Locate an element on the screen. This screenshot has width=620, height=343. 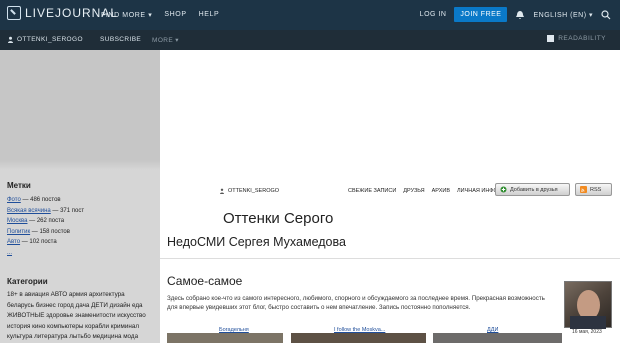
tag-count: — 486 постов is located at coordinates (40, 200).